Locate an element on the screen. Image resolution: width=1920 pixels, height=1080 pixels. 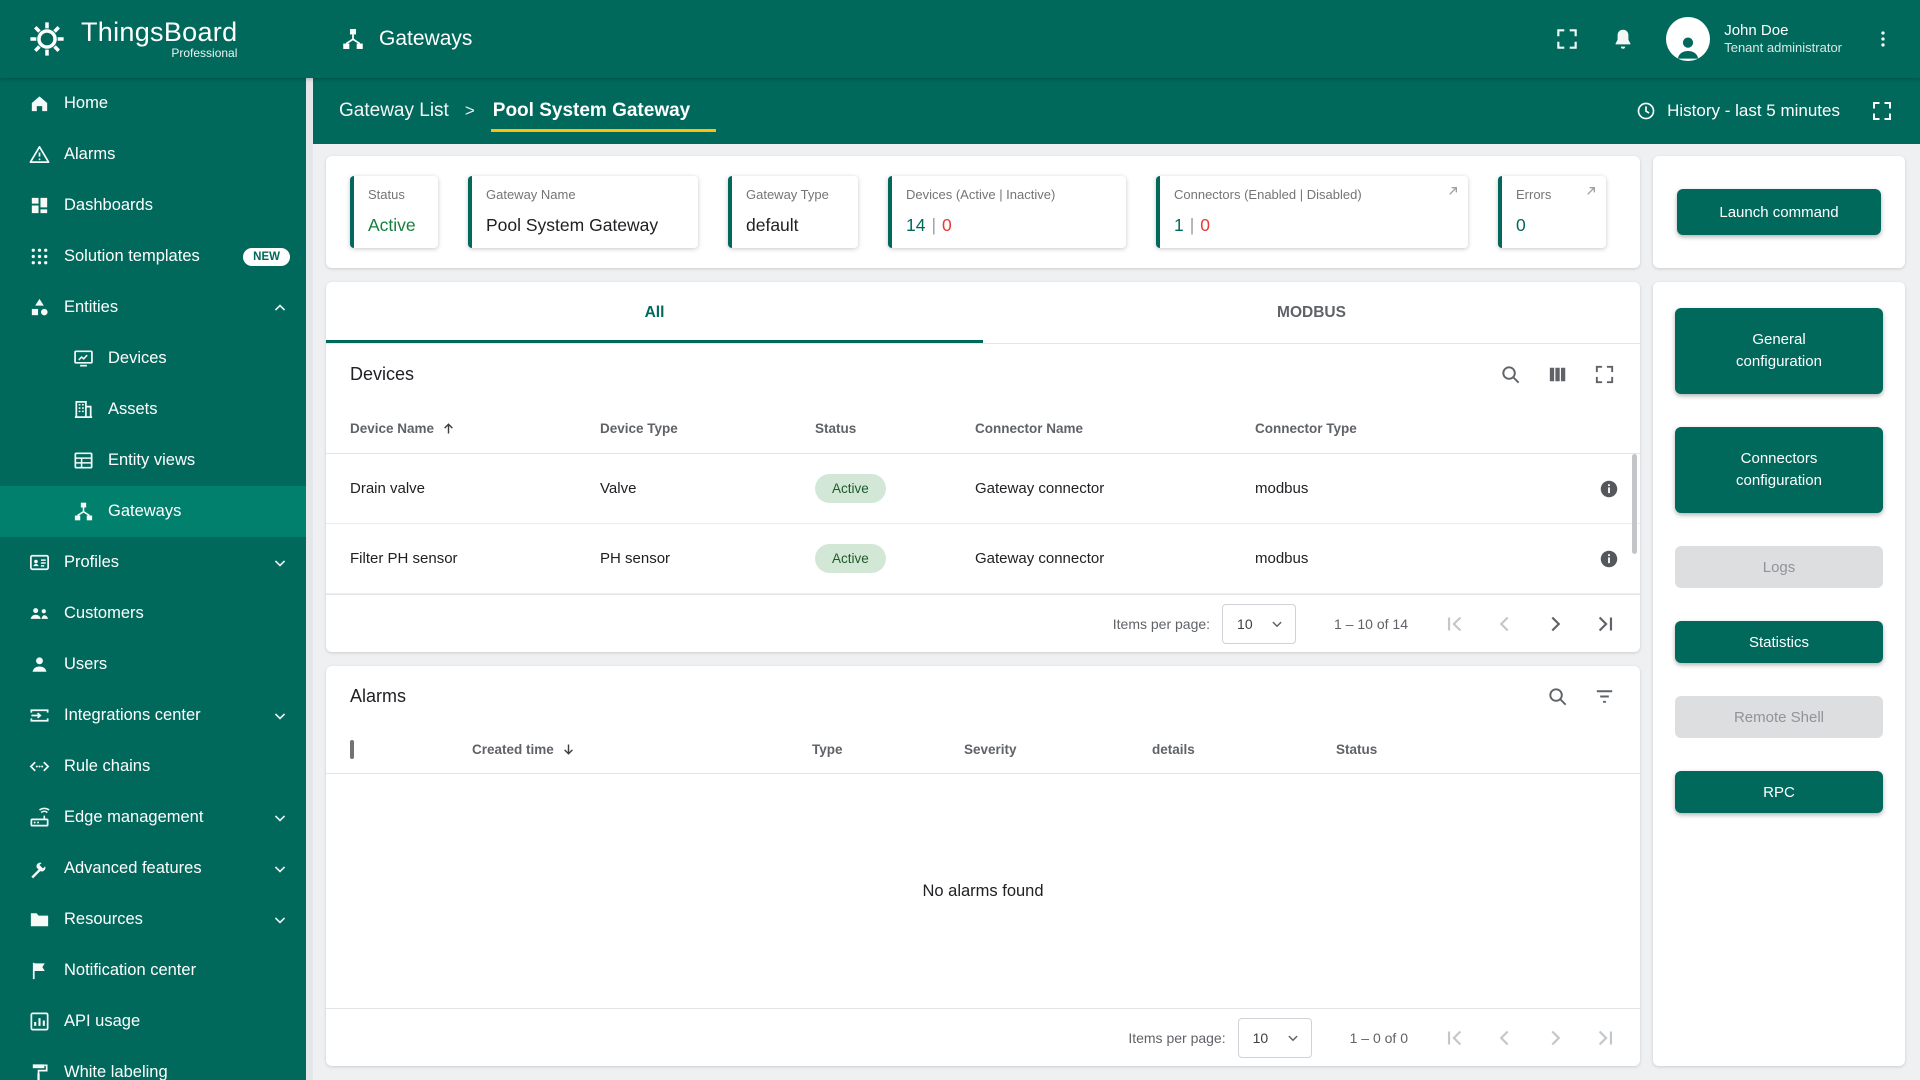
person-icon is located at coordinates (1688, 46).